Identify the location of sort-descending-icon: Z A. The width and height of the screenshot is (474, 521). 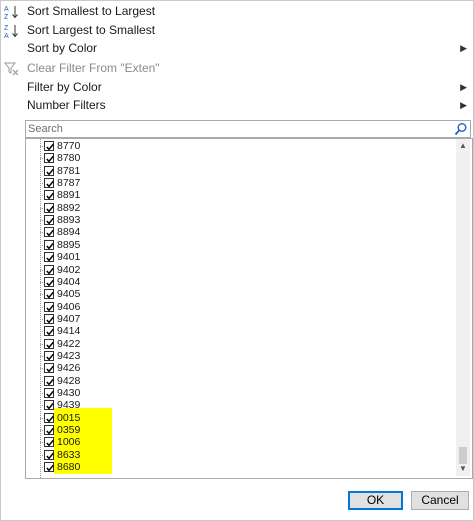
(11, 32).